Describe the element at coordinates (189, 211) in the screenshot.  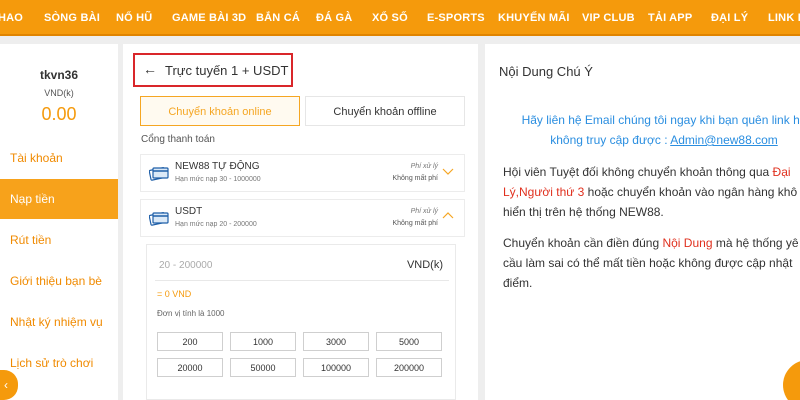
I see `method-name: USDT` at that location.